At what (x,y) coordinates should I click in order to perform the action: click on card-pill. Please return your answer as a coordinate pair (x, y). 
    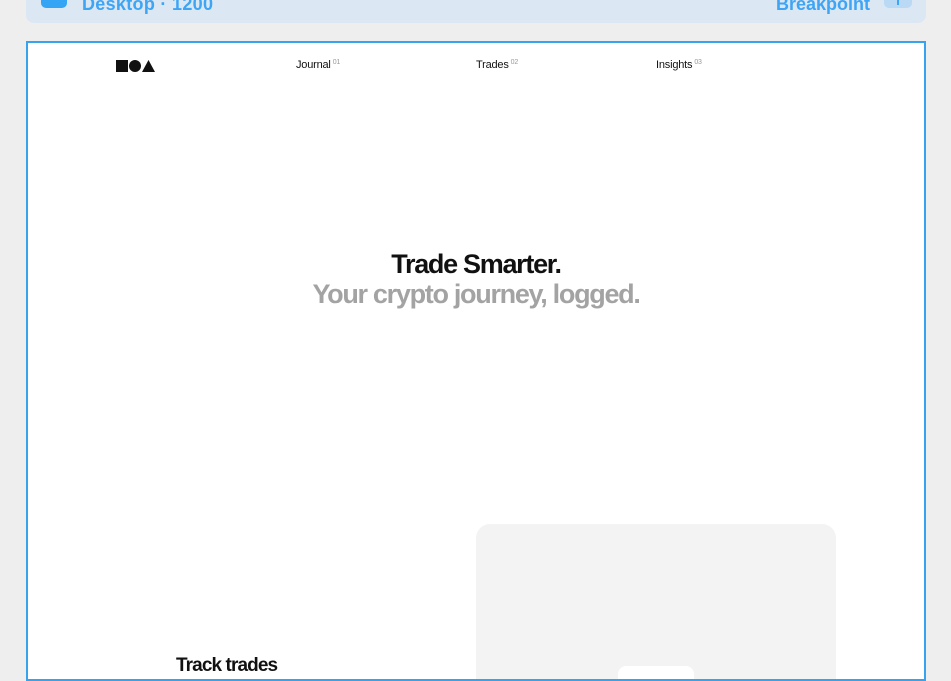
    Looking at the image, I should click on (656, 672).